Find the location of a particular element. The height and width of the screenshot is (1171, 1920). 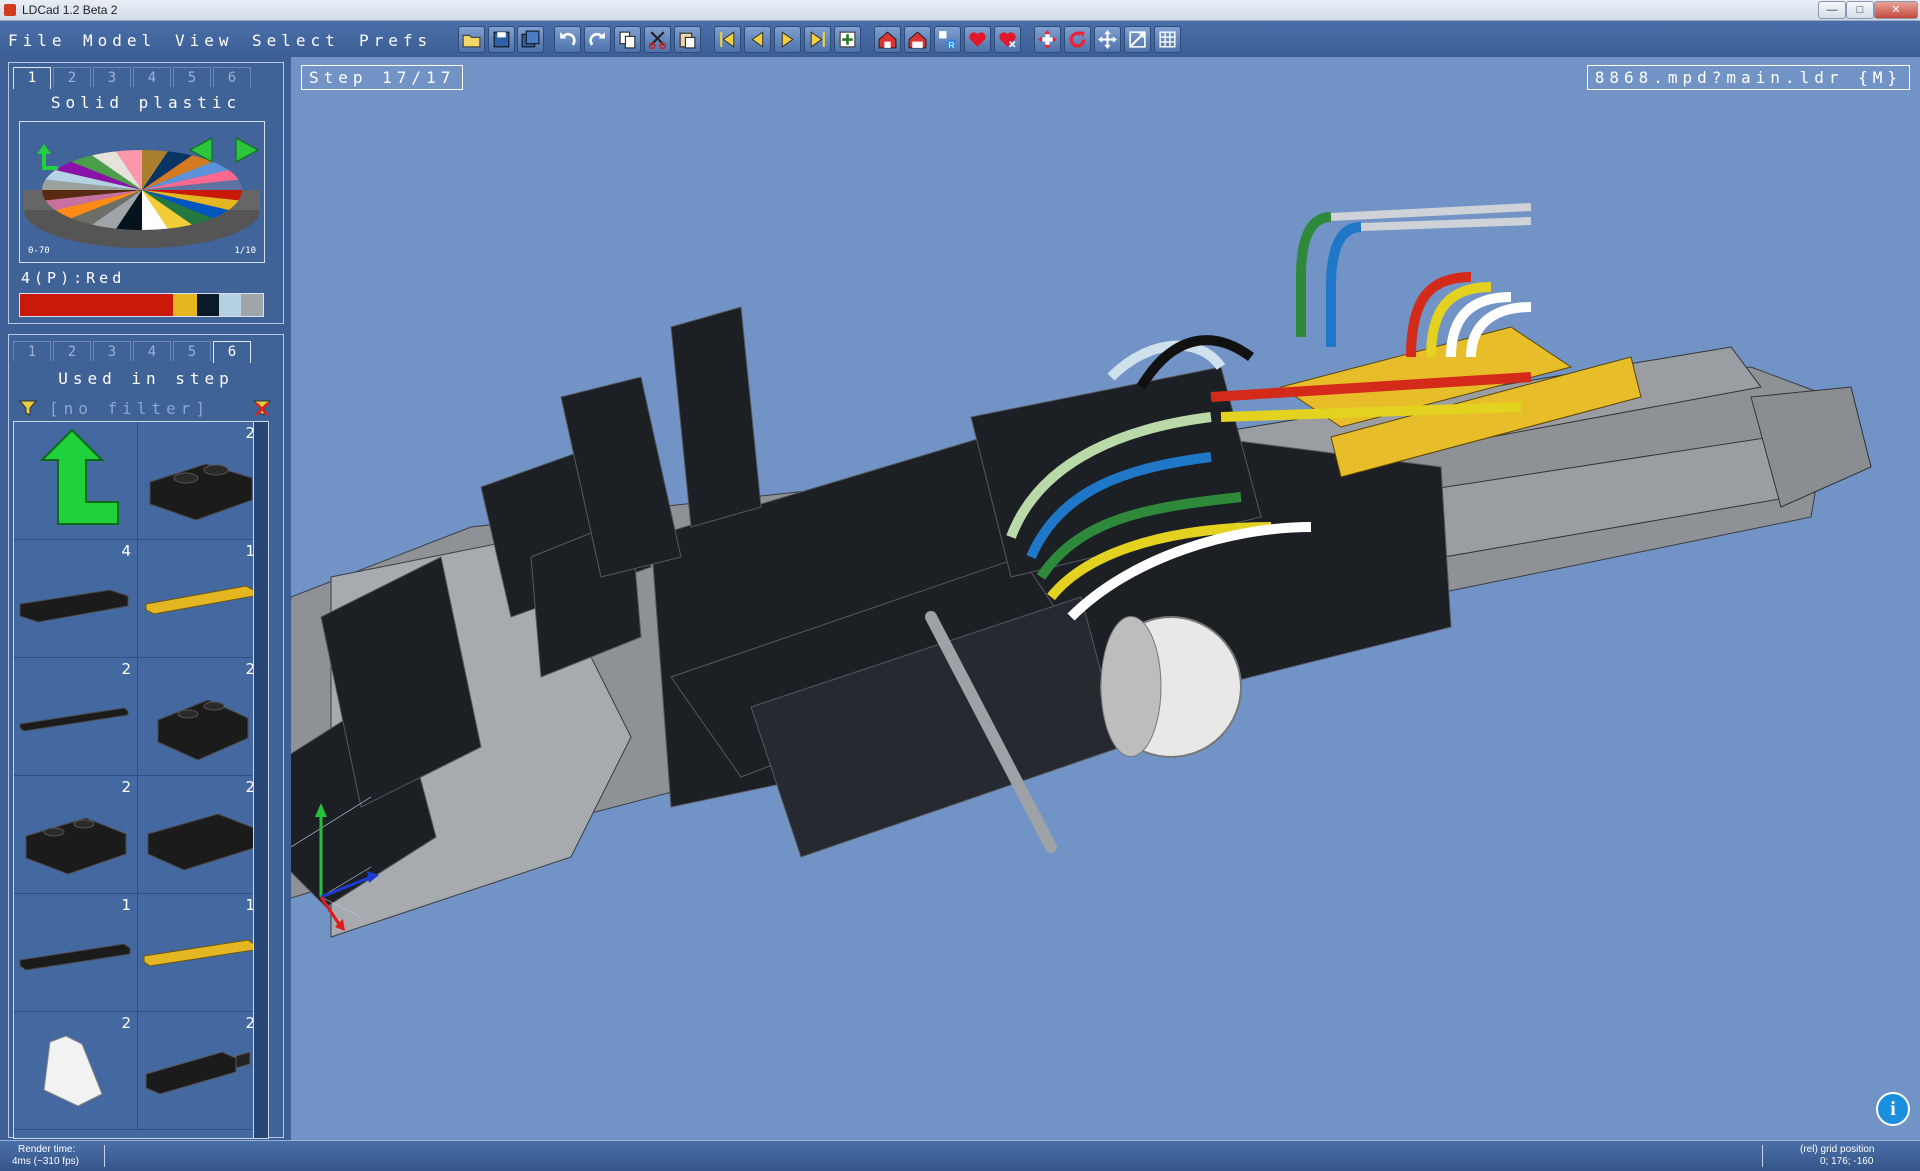

menu-bar: File Model View Select Prefs R is located at coordinates (960, 38).